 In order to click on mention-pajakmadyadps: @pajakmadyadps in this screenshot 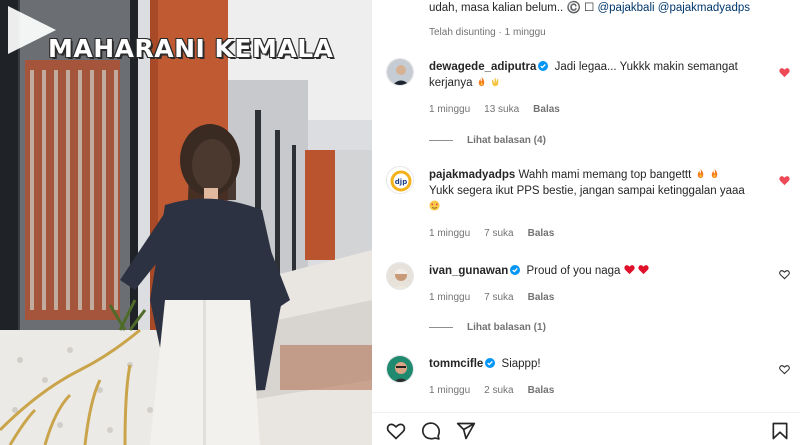, I will do `click(704, 8)`.